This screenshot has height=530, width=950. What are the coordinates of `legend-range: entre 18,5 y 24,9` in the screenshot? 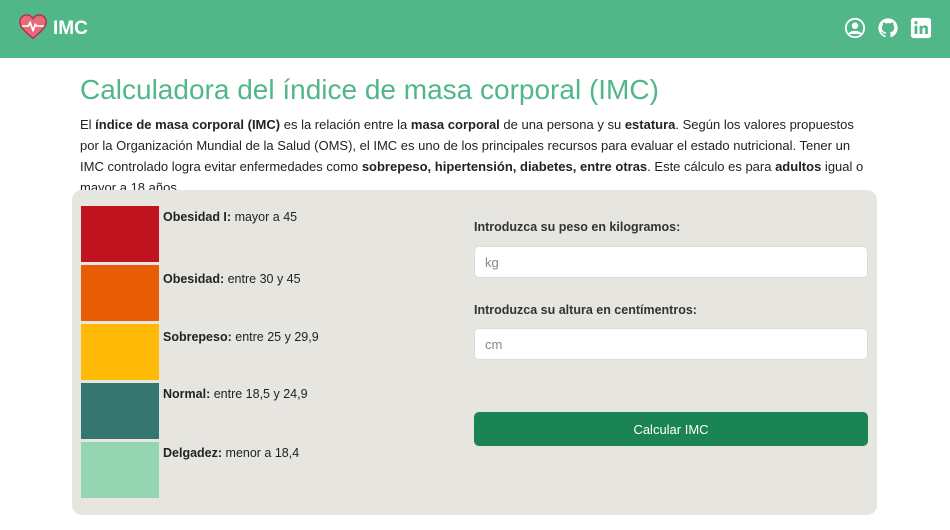 It's located at (260, 394).